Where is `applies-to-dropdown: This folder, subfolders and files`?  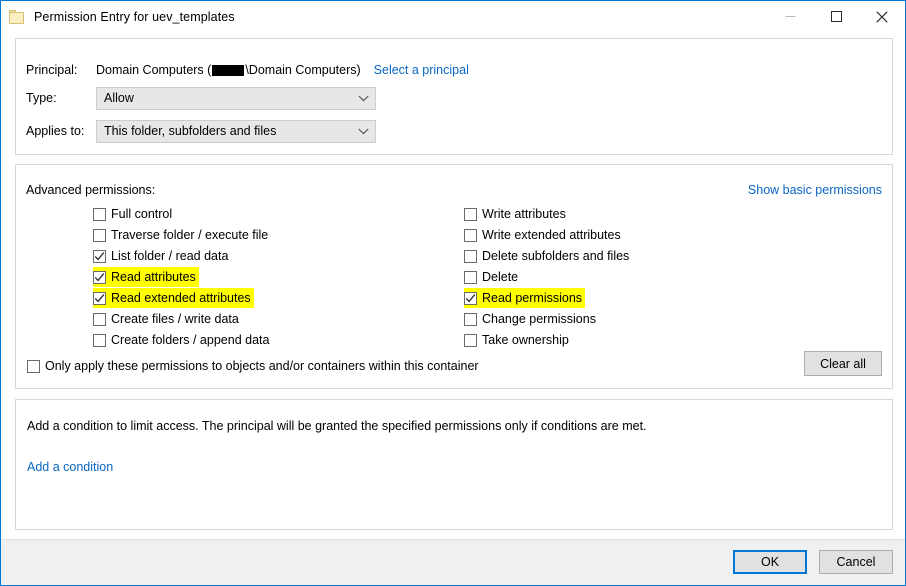
applies-to-dropdown: This folder, subfolders and files is located at coordinates (236, 131).